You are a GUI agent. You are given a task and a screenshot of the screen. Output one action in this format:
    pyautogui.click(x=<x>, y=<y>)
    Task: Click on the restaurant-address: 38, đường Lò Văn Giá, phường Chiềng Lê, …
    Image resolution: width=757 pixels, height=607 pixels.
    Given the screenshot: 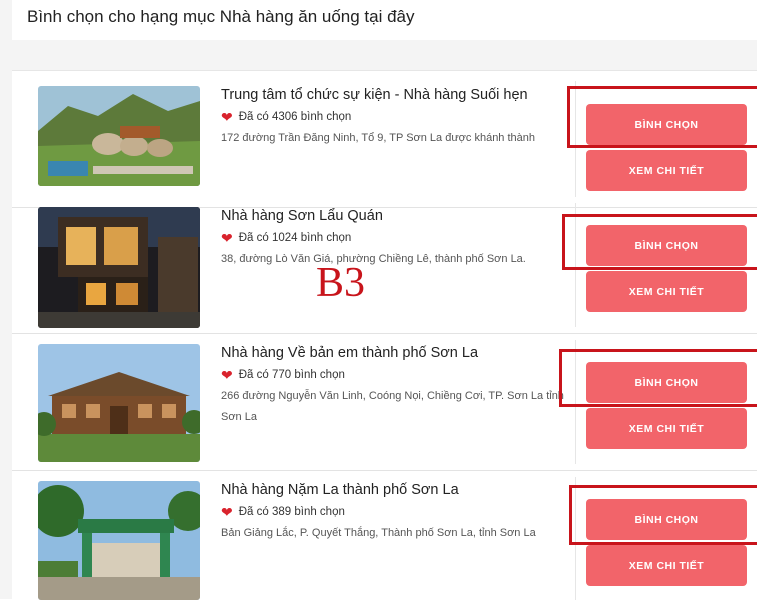 What is the action you would take?
    pyautogui.click(x=373, y=259)
    